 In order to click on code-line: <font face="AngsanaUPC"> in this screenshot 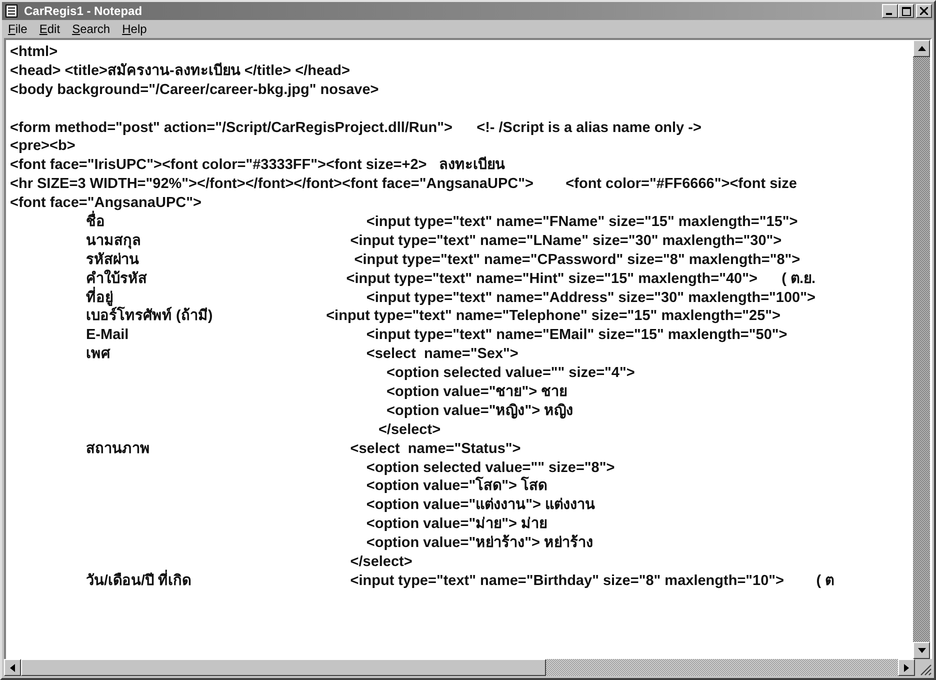, I will do `click(106, 203)`.